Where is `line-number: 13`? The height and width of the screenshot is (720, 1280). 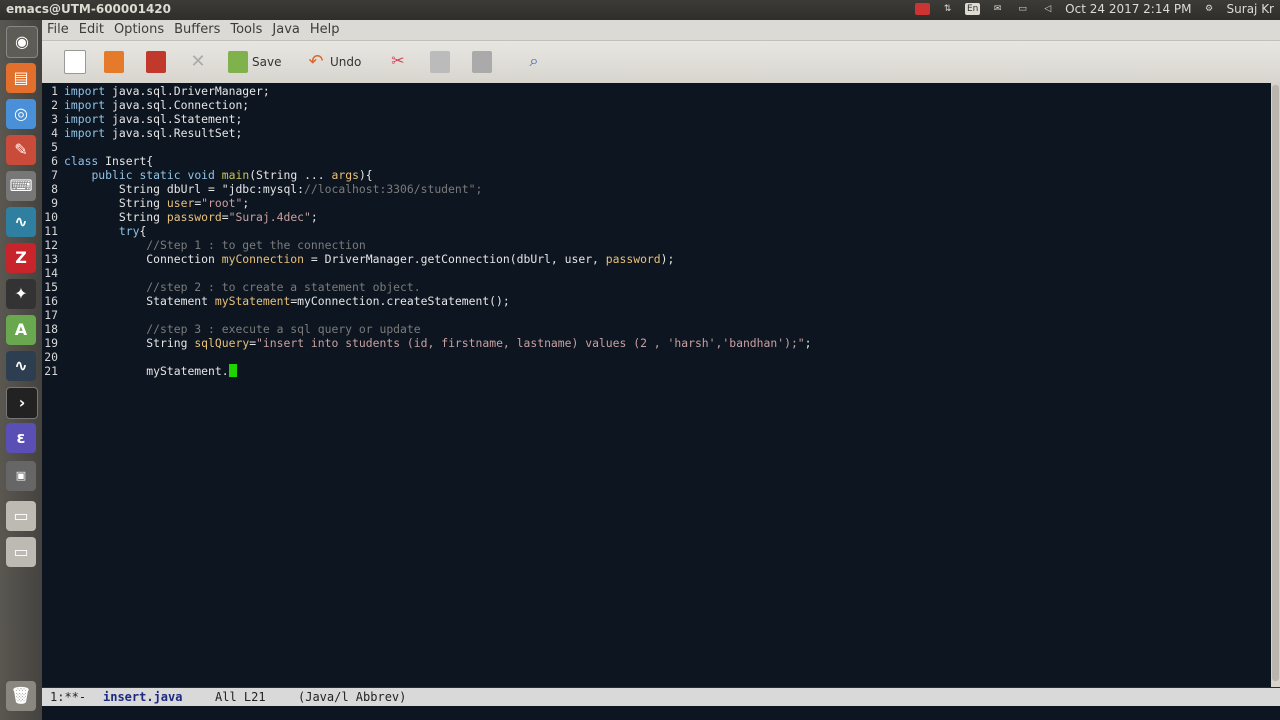
line-number: 13 is located at coordinates (51, 259).